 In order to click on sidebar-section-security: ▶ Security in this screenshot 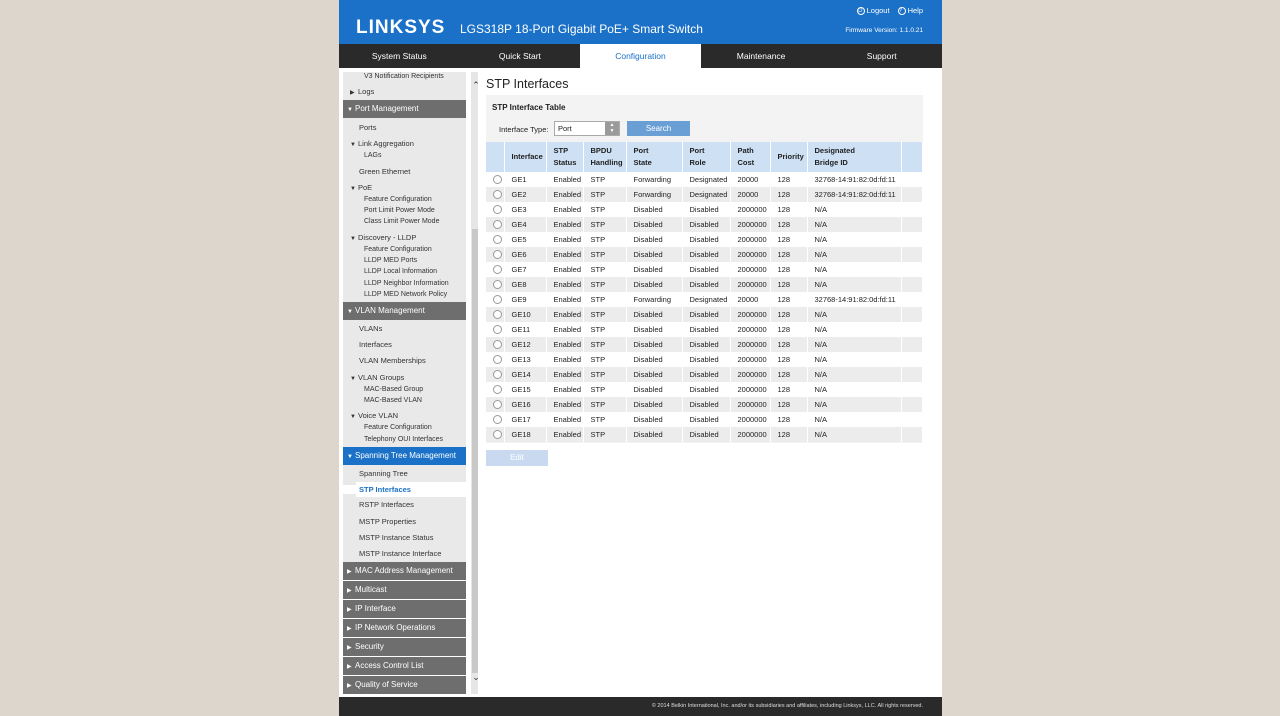, I will do `click(404, 647)`.